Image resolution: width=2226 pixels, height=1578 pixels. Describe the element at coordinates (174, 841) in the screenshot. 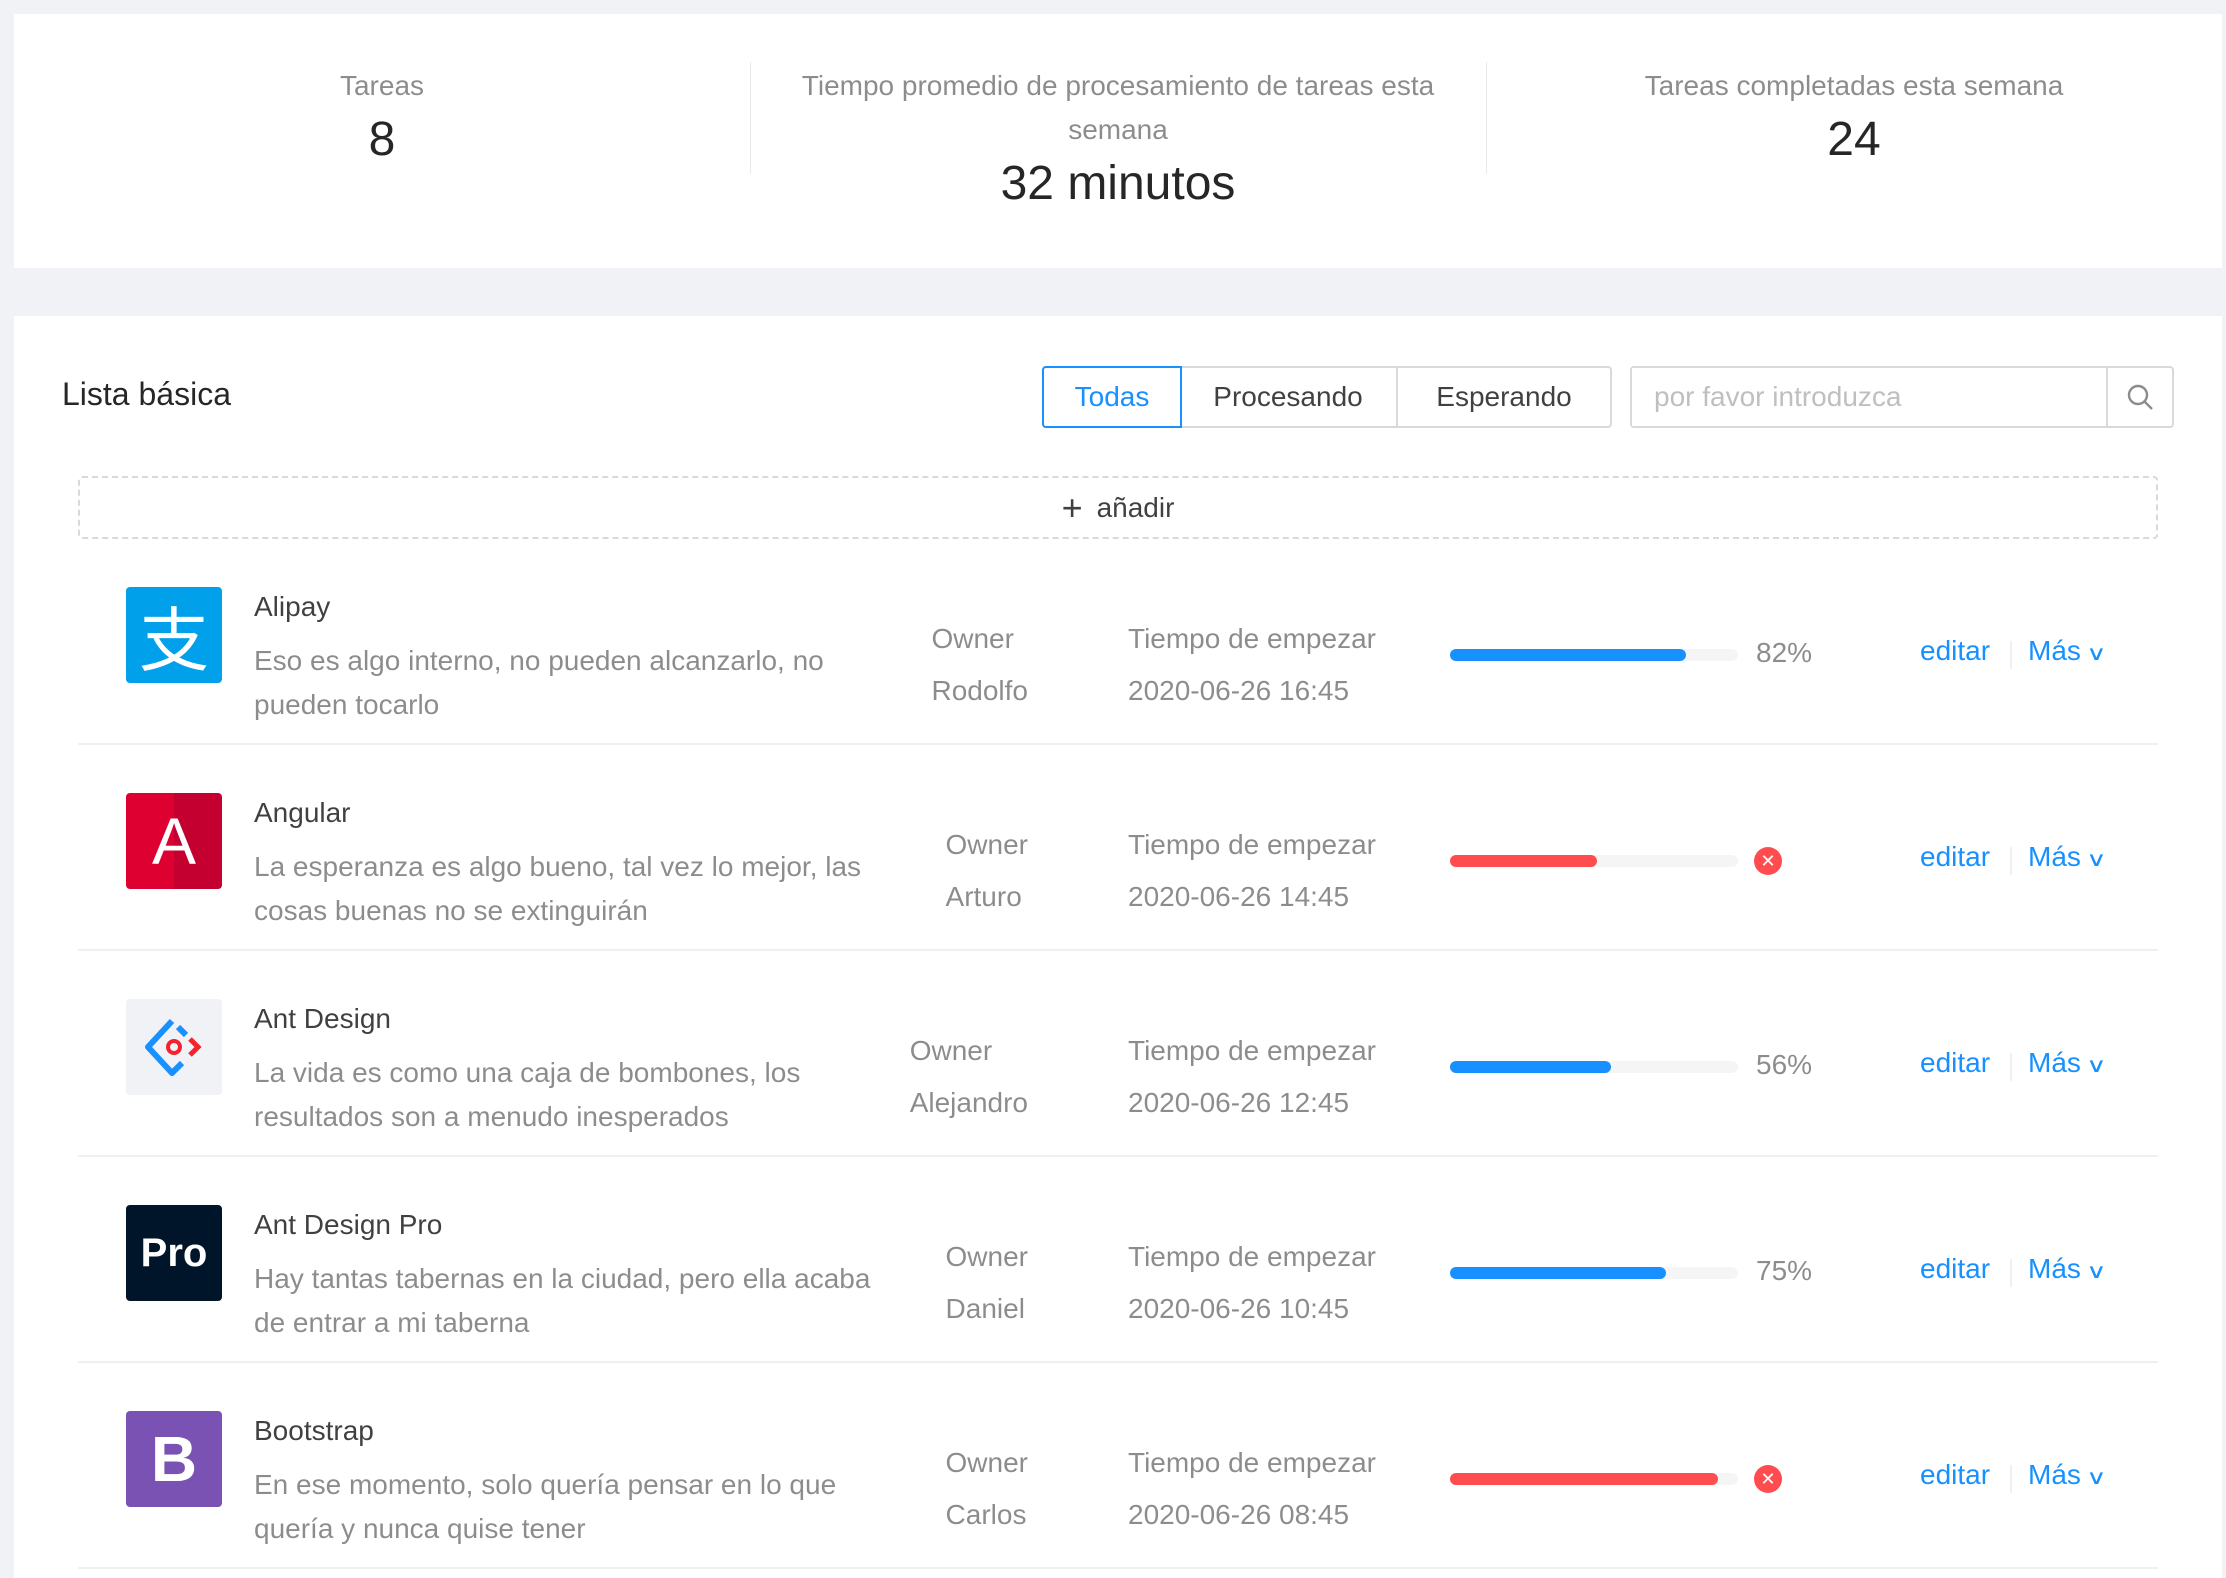

I see `angular-logo: A` at that location.